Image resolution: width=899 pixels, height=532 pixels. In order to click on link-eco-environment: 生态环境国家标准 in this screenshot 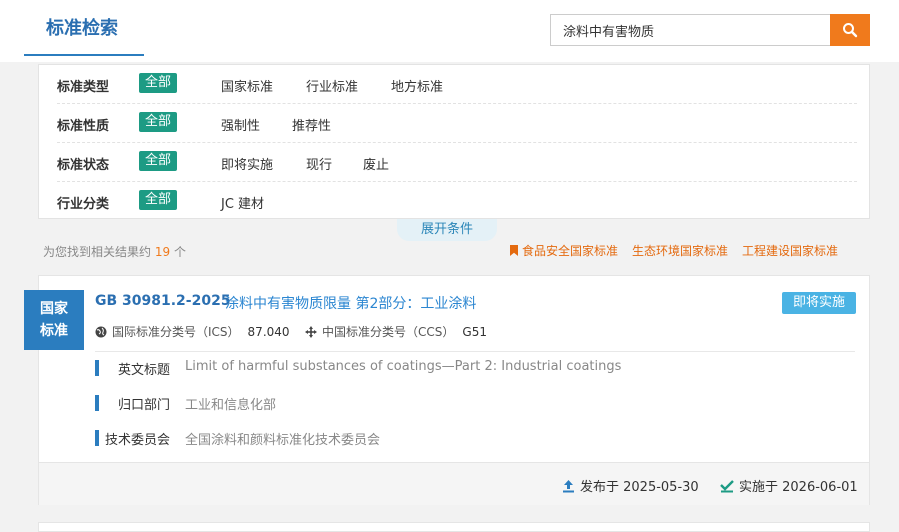, I will do `click(680, 251)`.